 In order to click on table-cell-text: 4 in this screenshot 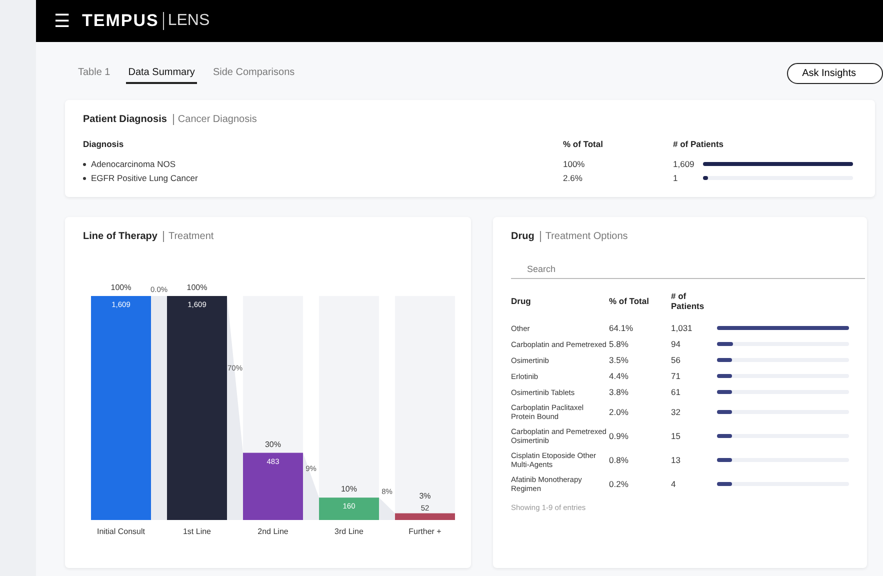, I will do `click(674, 484)`.